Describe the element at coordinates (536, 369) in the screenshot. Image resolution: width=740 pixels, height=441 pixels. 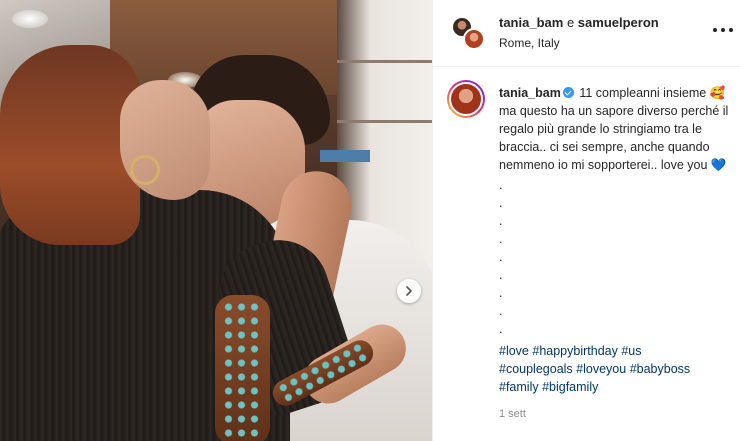
I see `hashtag-link: #couplegoals` at that location.